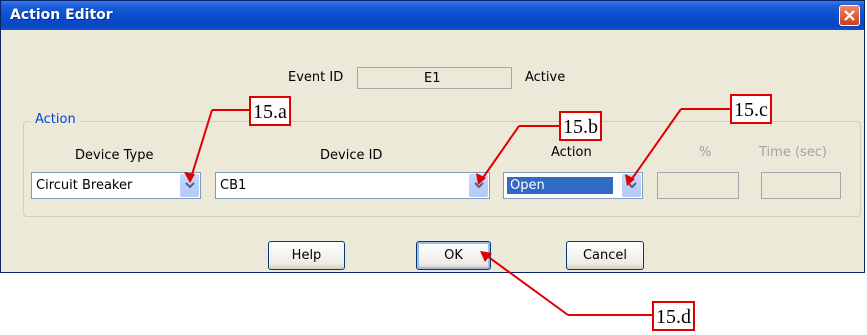 The height and width of the screenshot is (335, 867). Describe the element at coordinates (580, 126) in the screenshot. I see `callout-15b: 15.b` at that location.